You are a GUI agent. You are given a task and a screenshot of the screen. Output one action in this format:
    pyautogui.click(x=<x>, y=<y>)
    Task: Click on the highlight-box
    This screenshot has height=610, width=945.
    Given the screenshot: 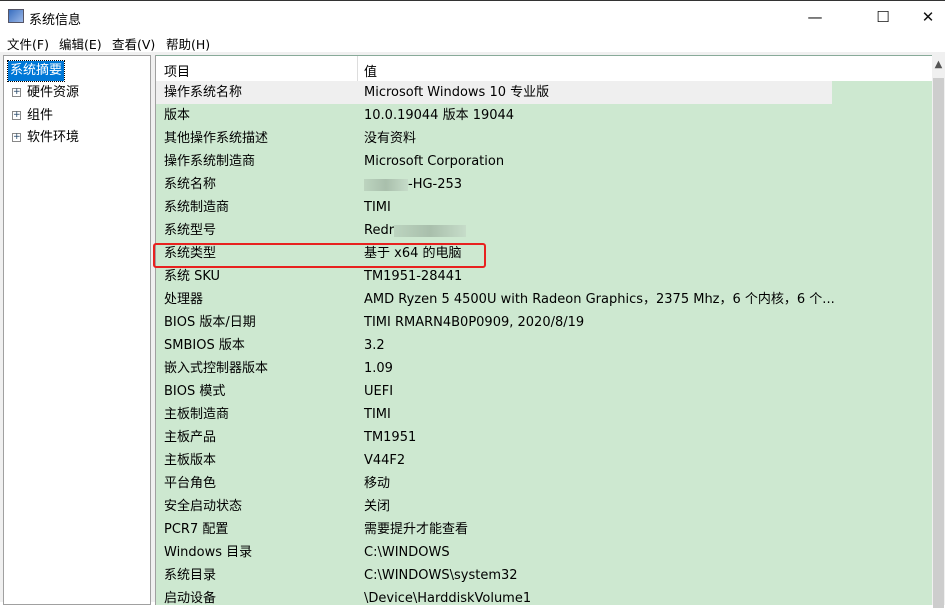 What is the action you would take?
    pyautogui.click(x=319, y=255)
    